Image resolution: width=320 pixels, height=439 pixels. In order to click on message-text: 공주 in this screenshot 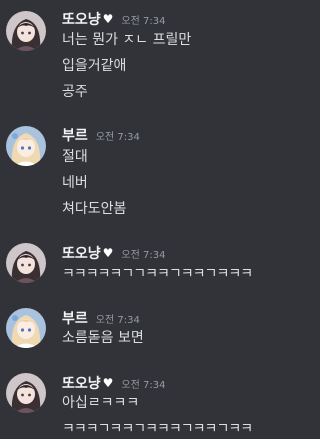, I will do `click(75, 92)`.